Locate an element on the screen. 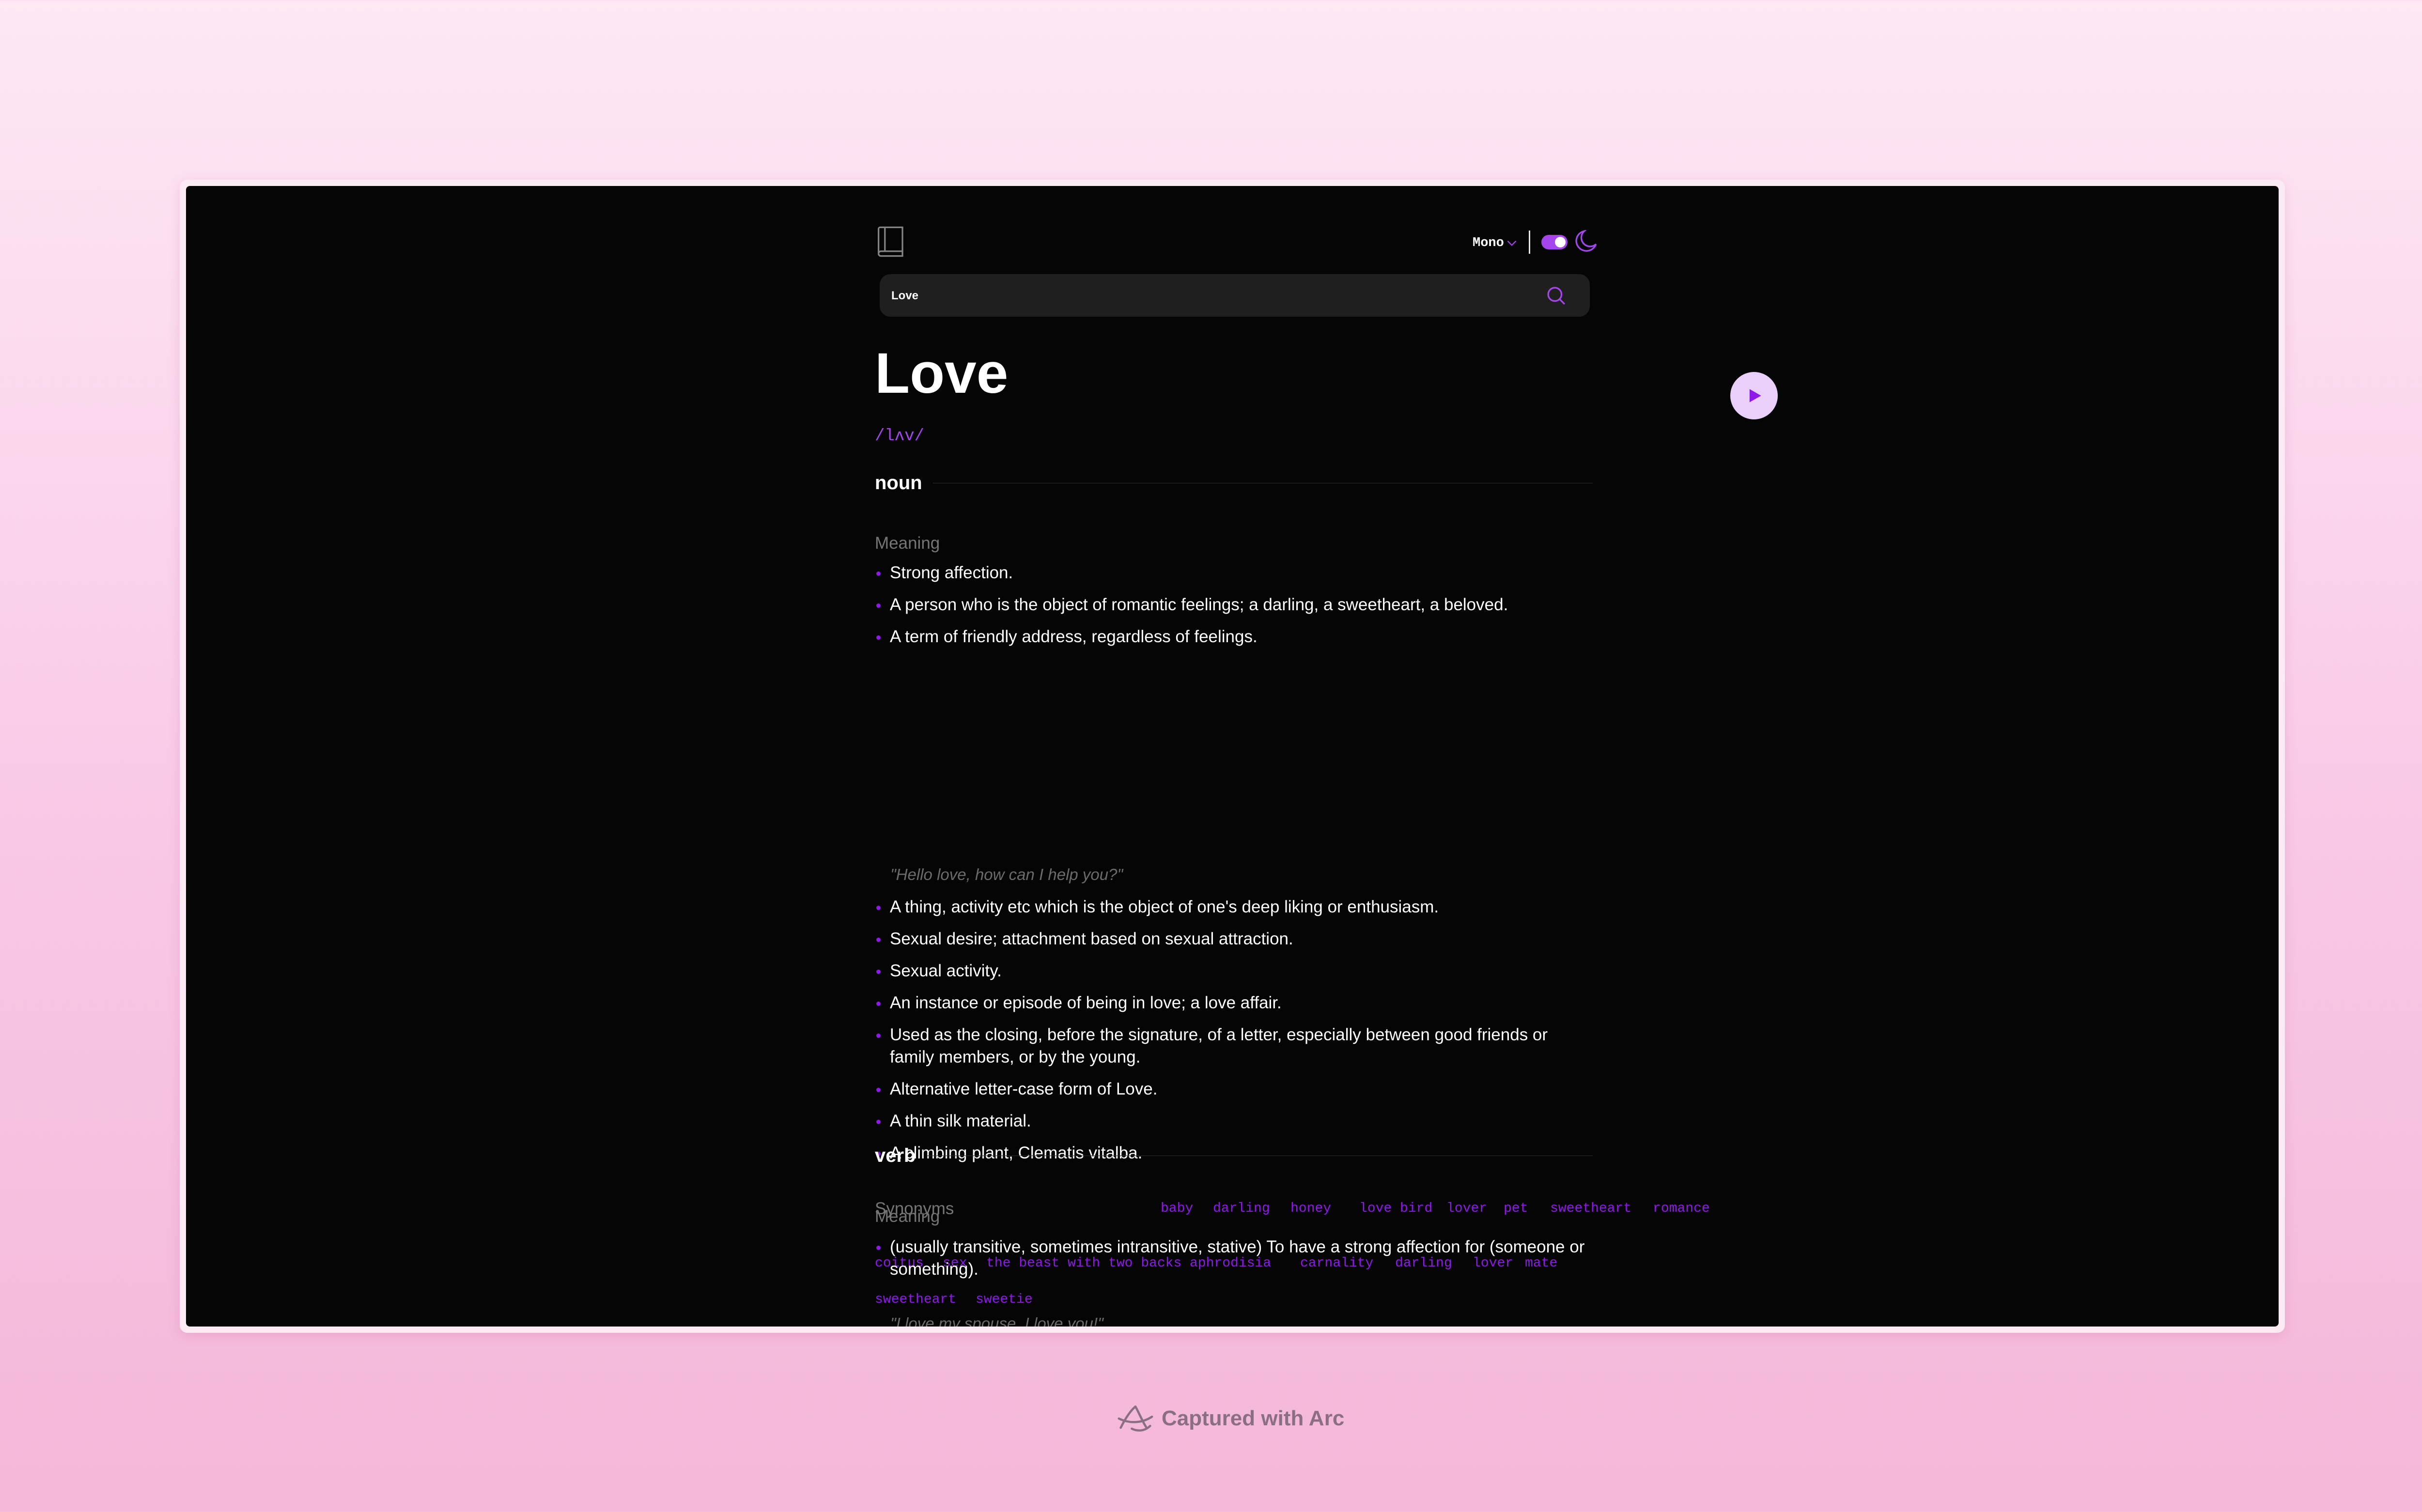 The width and height of the screenshot is (2422, 1512). arc-caption-text: Captured with Arc is located at coordinates (1253, 1418).